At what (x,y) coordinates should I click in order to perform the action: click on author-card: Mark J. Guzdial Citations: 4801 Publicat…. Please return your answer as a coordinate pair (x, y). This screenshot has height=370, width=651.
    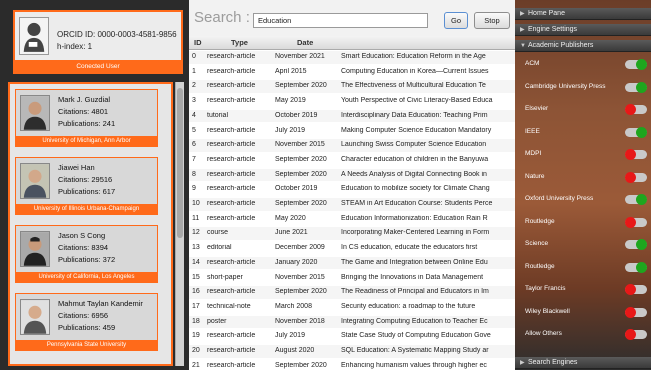
    Looking at the image, I should click on (86, 118).